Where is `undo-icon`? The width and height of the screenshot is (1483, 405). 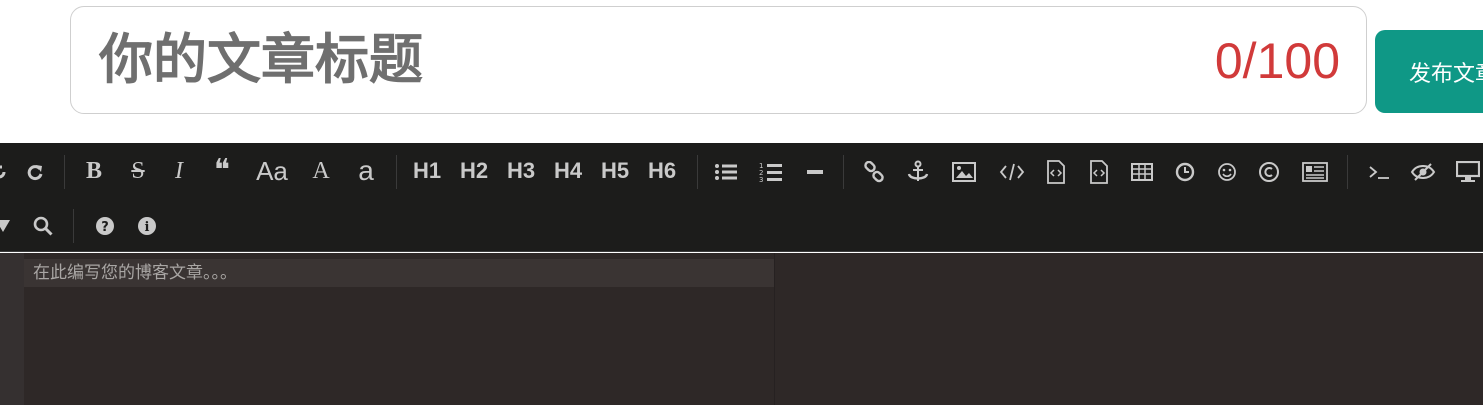
undo-icon is located at coordinates (6, 171).